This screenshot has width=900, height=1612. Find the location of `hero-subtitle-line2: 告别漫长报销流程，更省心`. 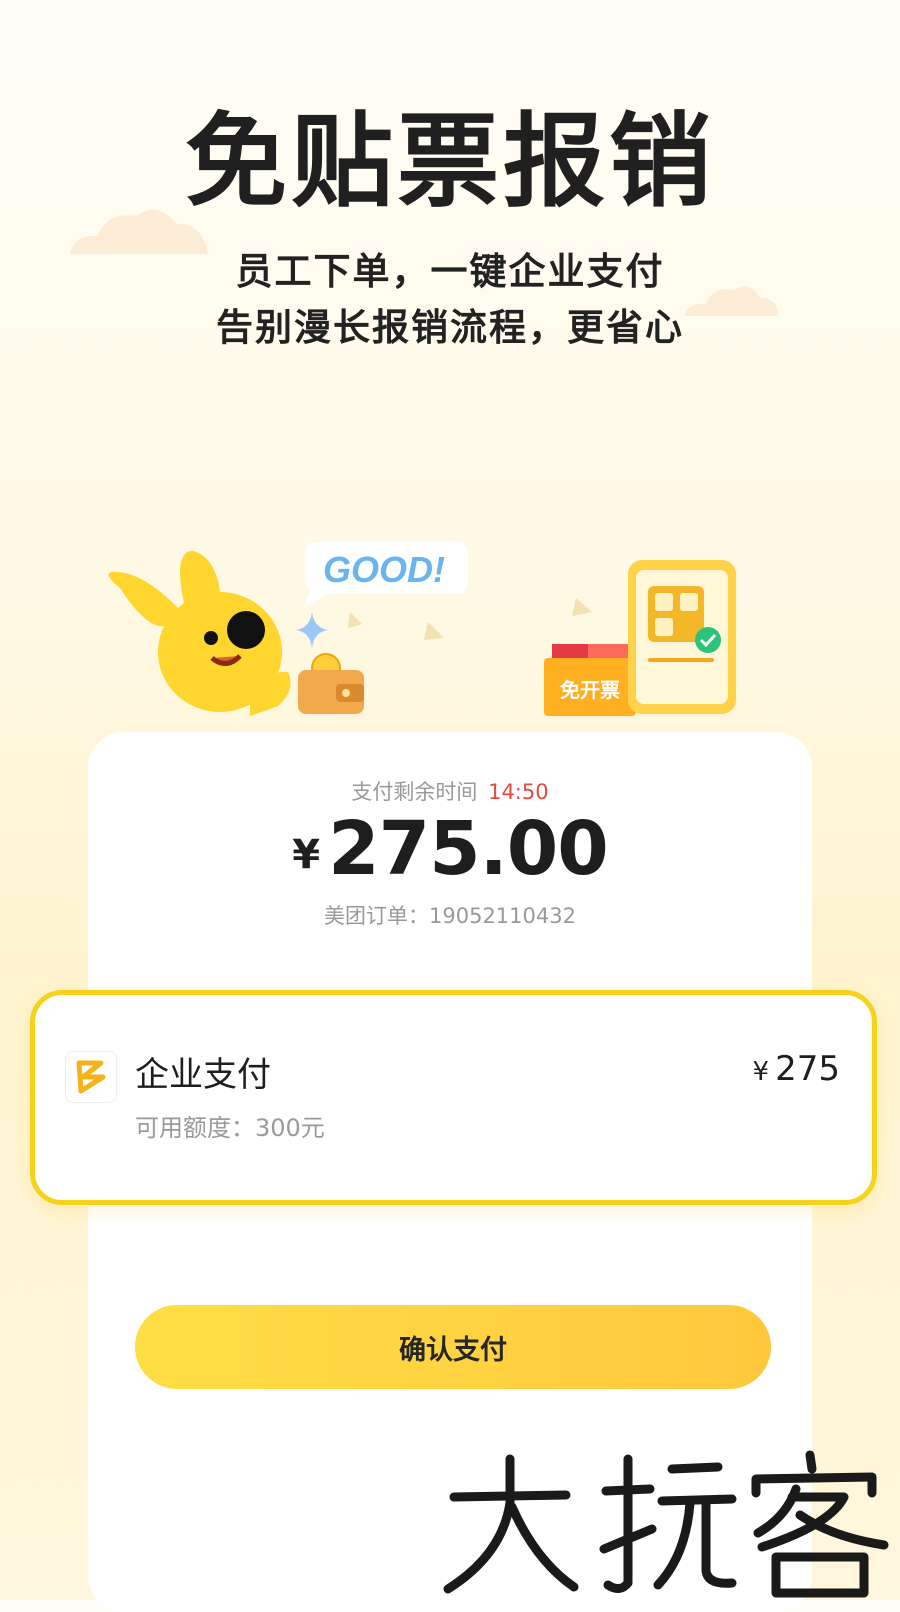

hero-subtitle-line2: 告别漫长报销流程，更省心 is located at coordinates (450, 327).